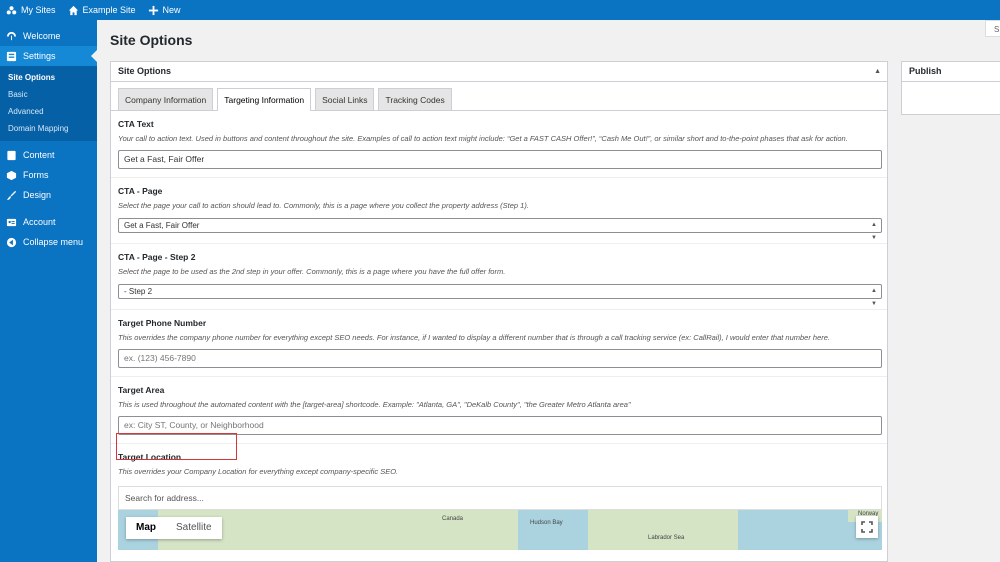 The height and width of the screenshot is (562, 1000). Describe the element at coordinates (162, 225) in the screenshot. I see `cta-page-selected-value: Get a Fast, Fair Offer` at that location.